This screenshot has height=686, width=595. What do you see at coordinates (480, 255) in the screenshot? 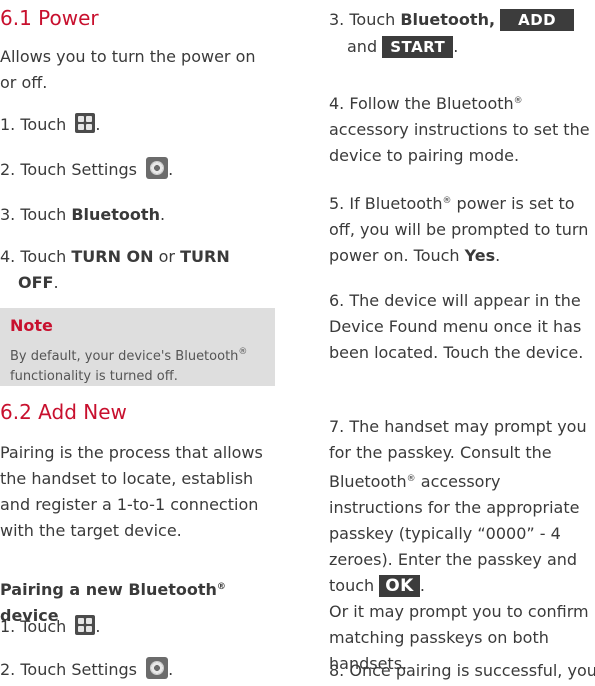
I see `yes-label: Yes` at bounding box center [480, 255].